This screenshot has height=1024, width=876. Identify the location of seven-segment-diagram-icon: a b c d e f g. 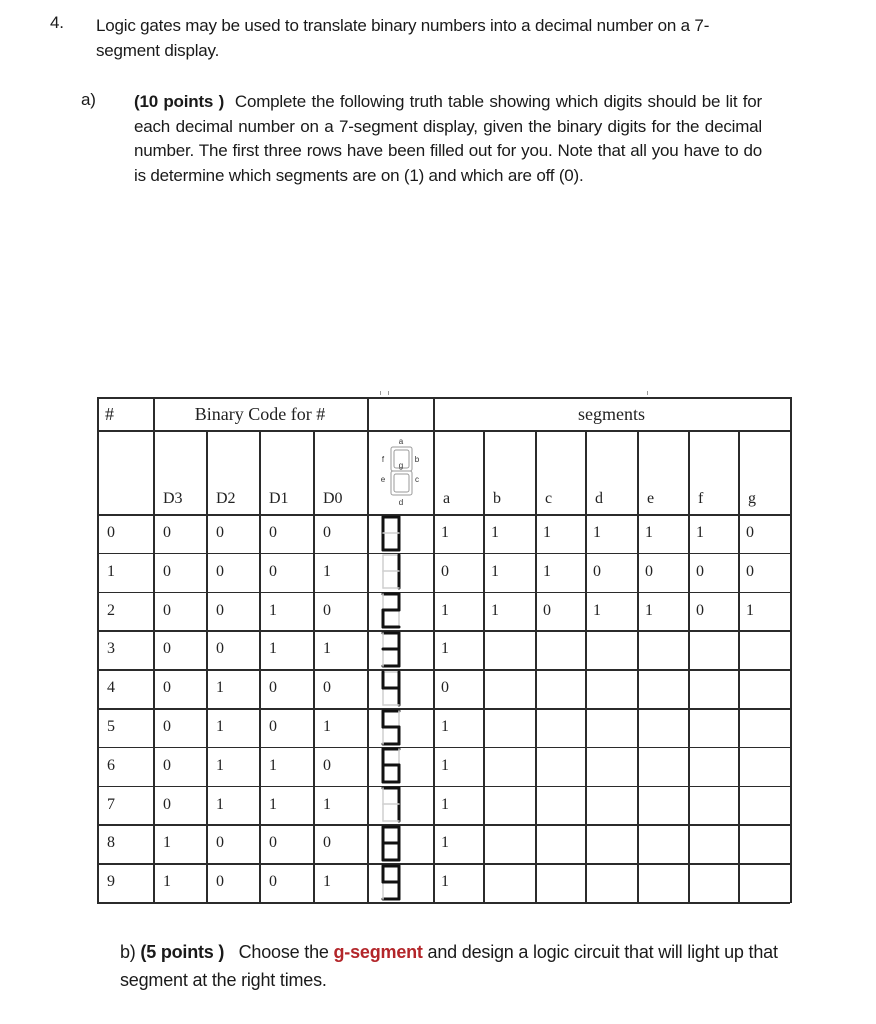
(400, 472).